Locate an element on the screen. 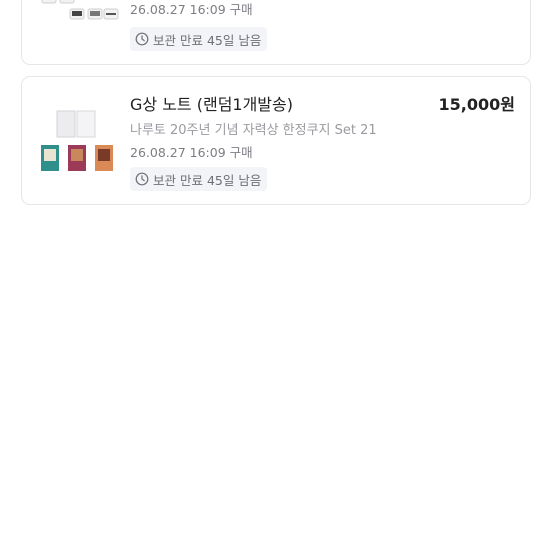 Image resolution: width=552 pixels, height=552 pixels. product-thumbnail-notes is located at coordinates (79, 142).